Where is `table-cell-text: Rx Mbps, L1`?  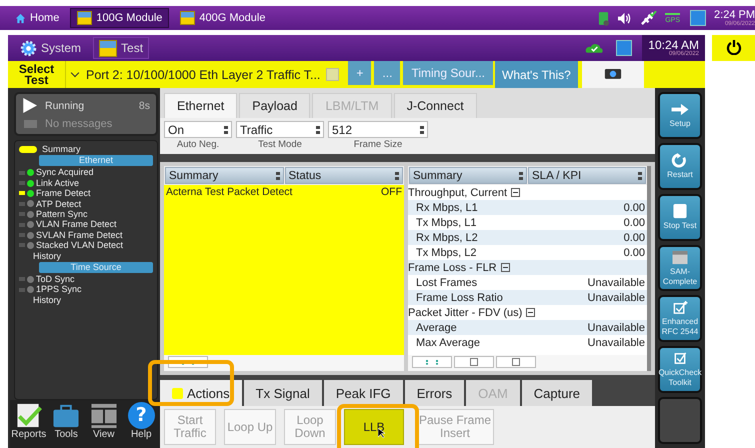
table-cell-text: Rx Mbps, L1 is located at coordinates (446, 208).